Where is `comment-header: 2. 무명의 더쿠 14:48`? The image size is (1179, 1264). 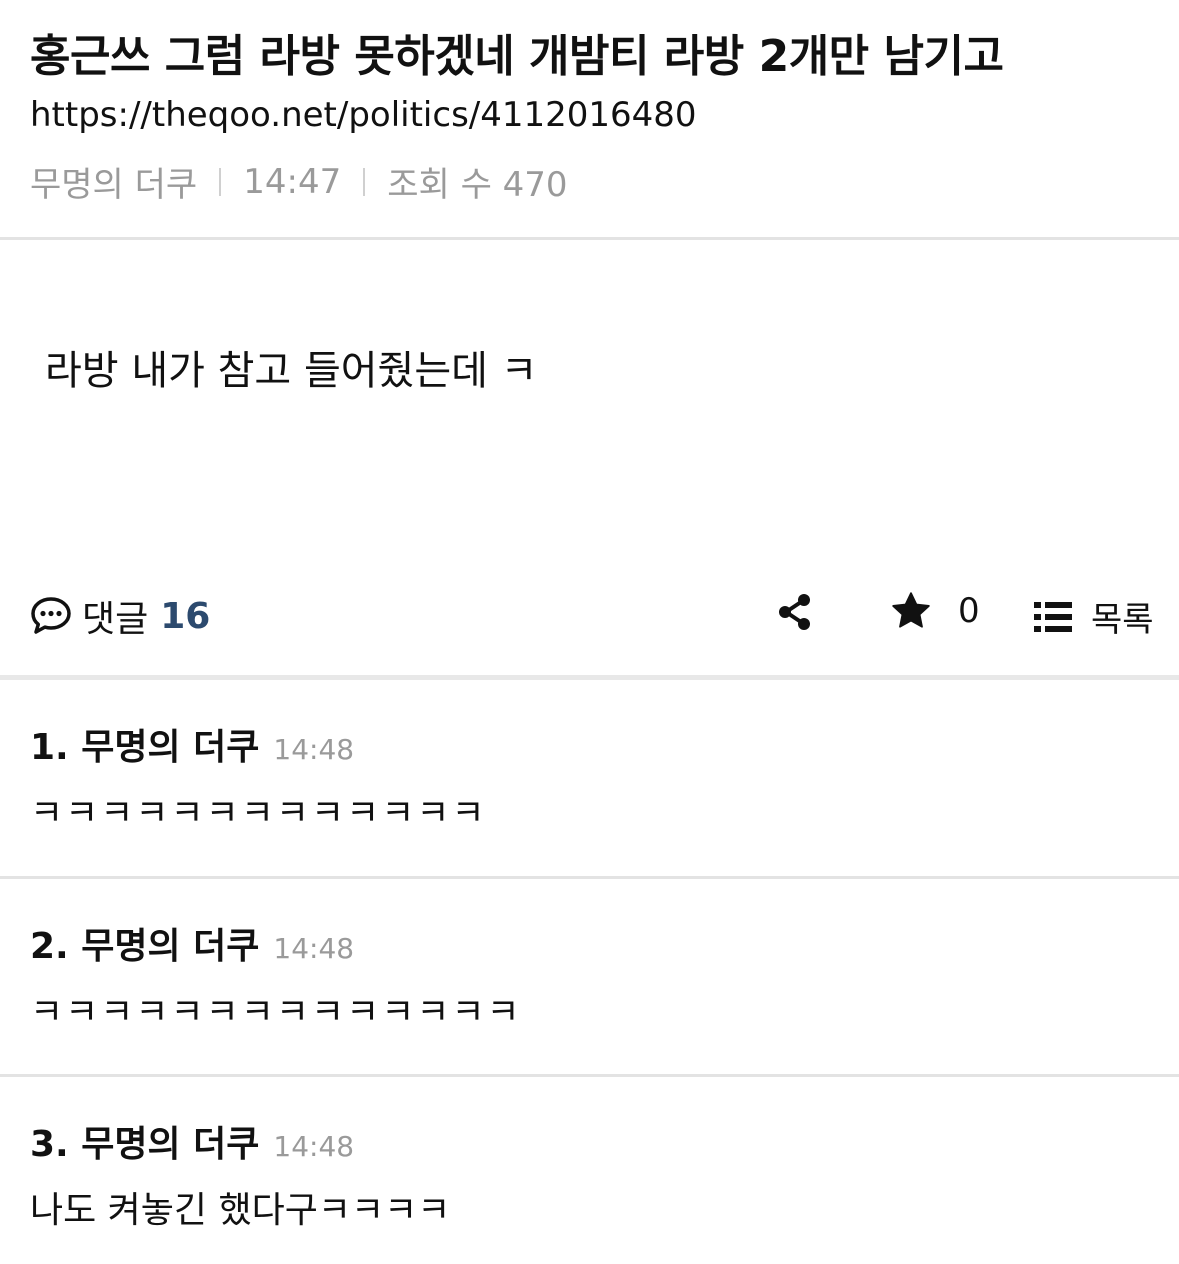 comment-header: 2. 무명의 더쿠 14:48 is located at coordinates (192, 943).